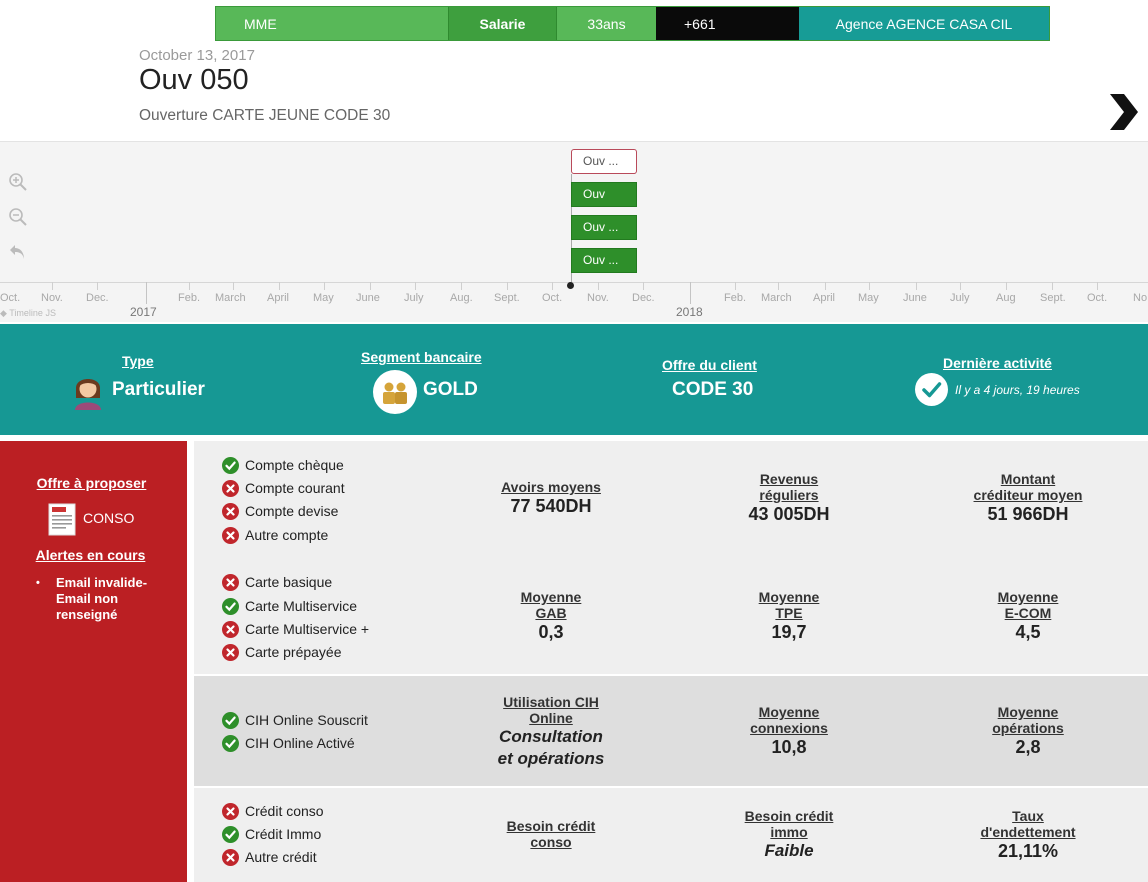 The height and width of the screenshot is (882, 1148). What do you see at coordinates (1028, 728) in the screenshot?
I see `metric-label: opérations` at bounding box center [1028, 728].